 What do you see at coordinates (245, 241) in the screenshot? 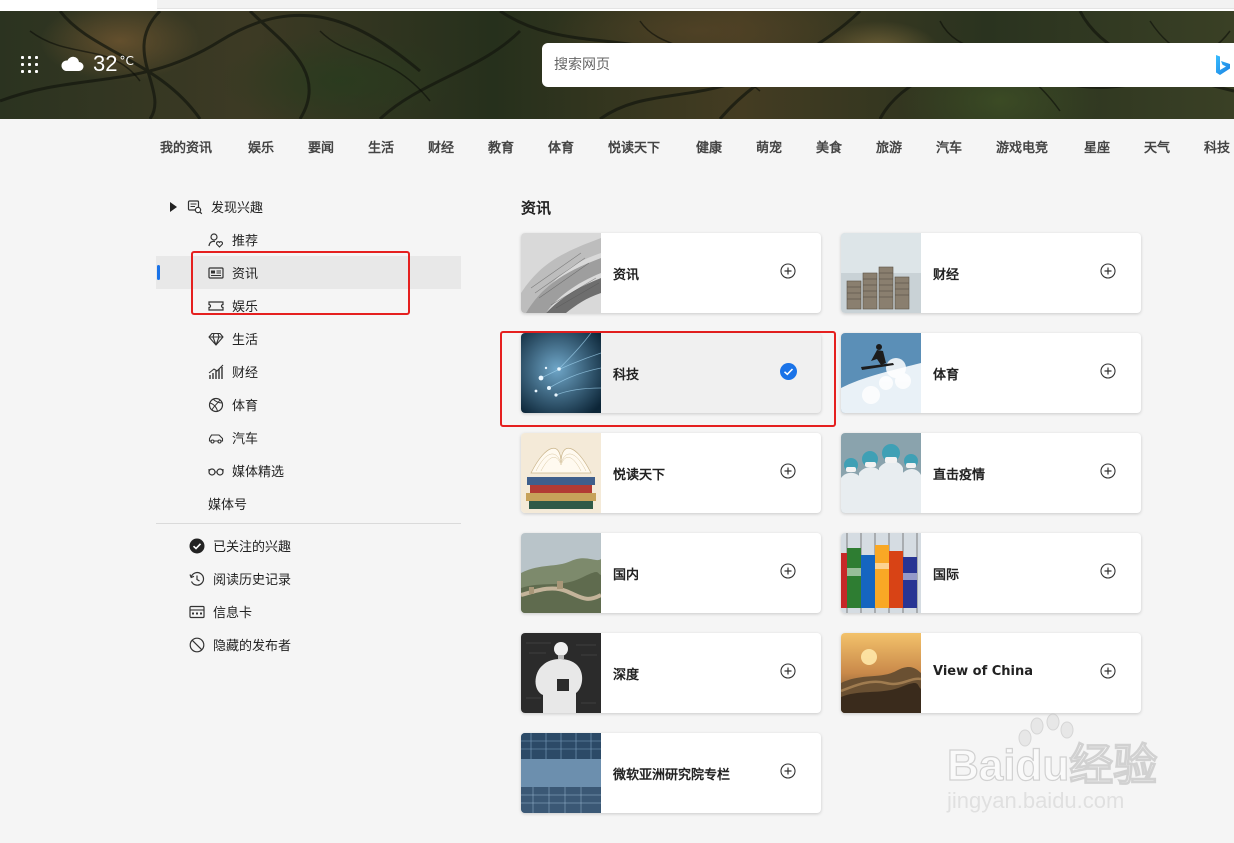
I see `sidebar-item-label: 推荐` at bounding box center [245, 241].